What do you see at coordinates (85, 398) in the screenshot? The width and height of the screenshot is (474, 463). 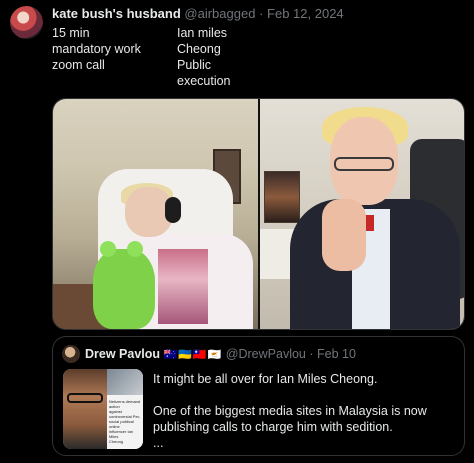 I see `thumbnail-glasses` at bounding box center [85, 398].